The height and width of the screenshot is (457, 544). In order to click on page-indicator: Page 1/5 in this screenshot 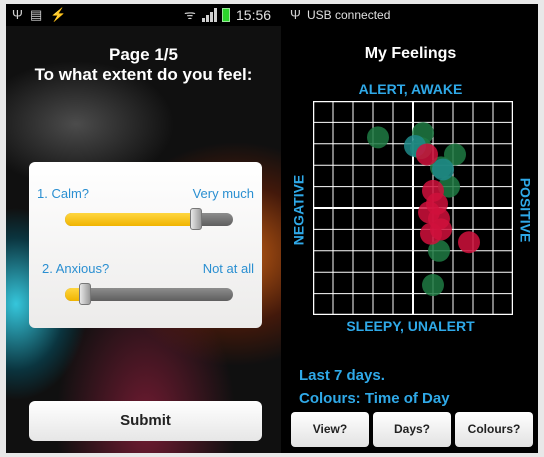, I will do `click(143, 54)`.